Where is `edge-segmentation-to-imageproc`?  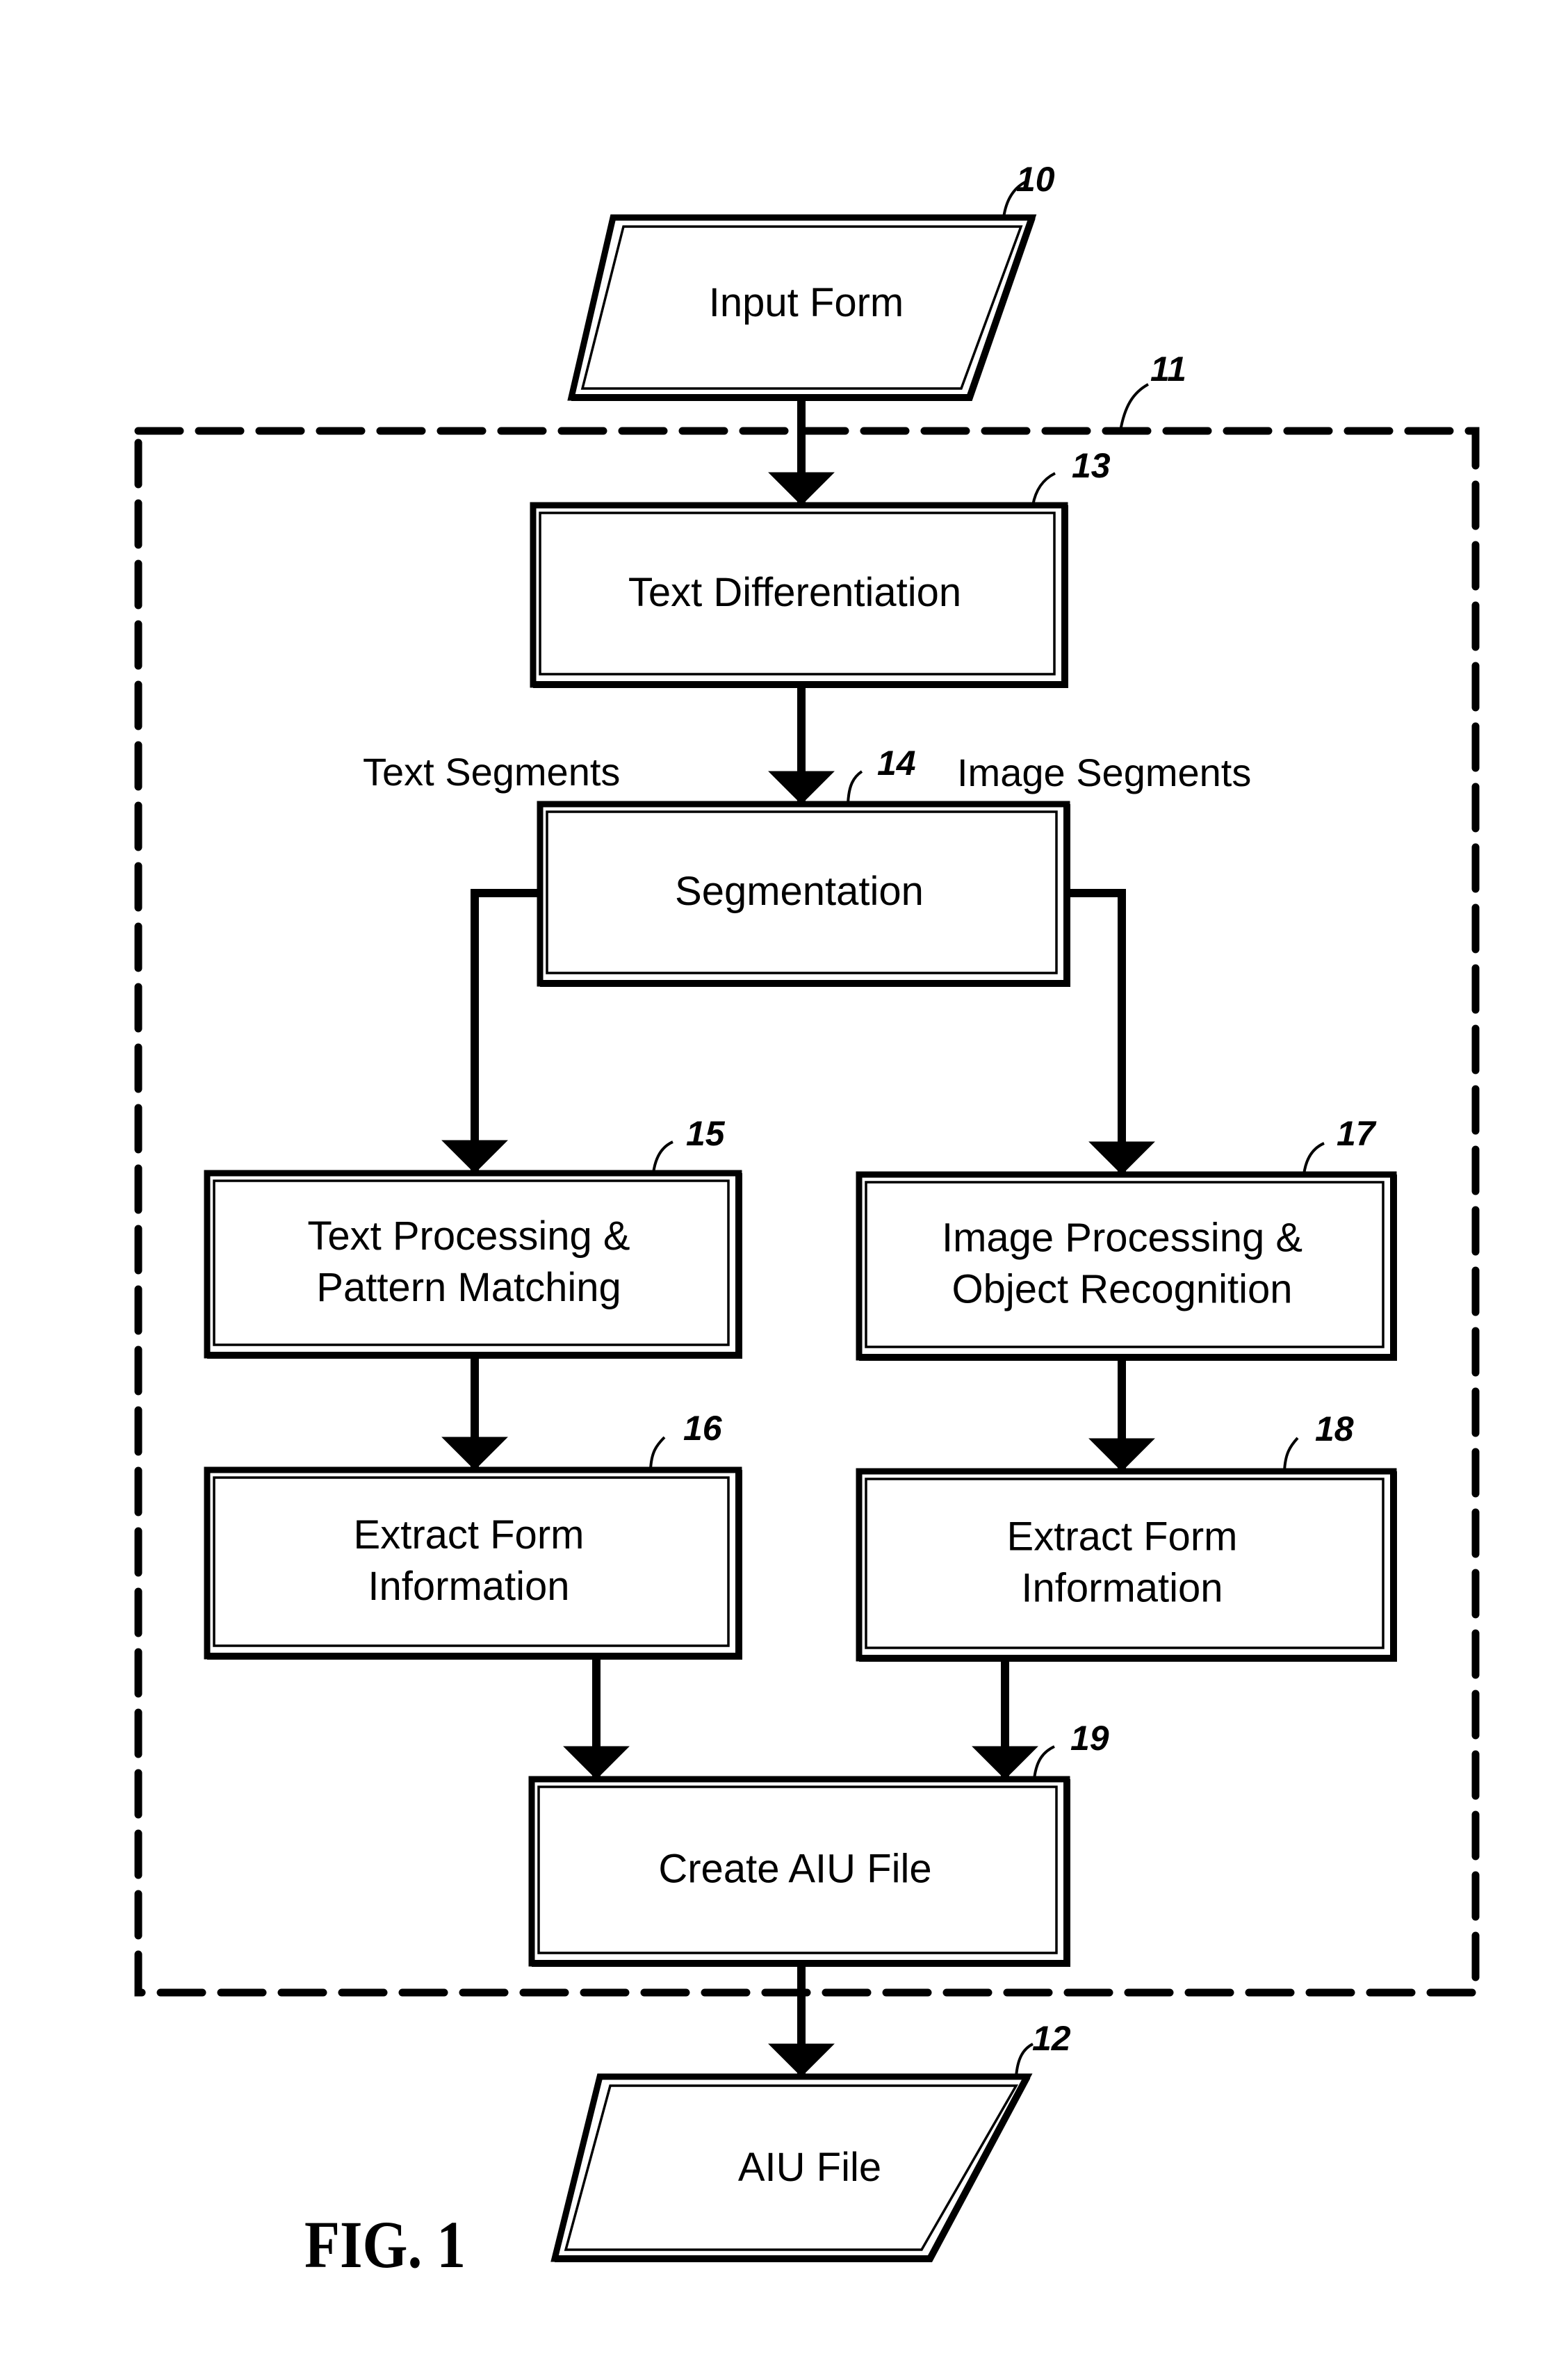 edge-segmentation-to-imageproc is located at coordinates (1111, 1032).